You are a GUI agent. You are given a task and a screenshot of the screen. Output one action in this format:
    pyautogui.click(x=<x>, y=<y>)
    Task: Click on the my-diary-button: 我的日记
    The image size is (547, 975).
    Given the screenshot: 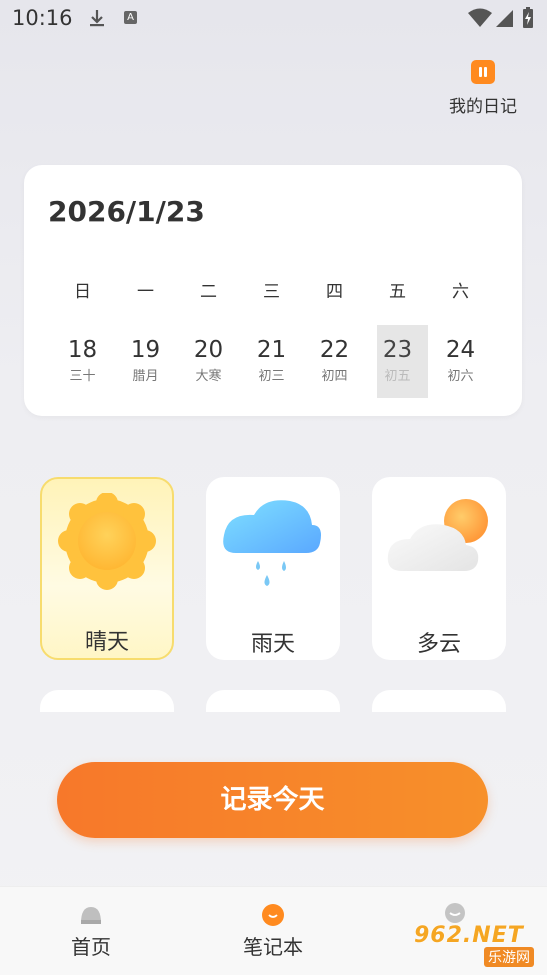 What is the action you would take?
    pyautogui.click(x=483, y=88)
    